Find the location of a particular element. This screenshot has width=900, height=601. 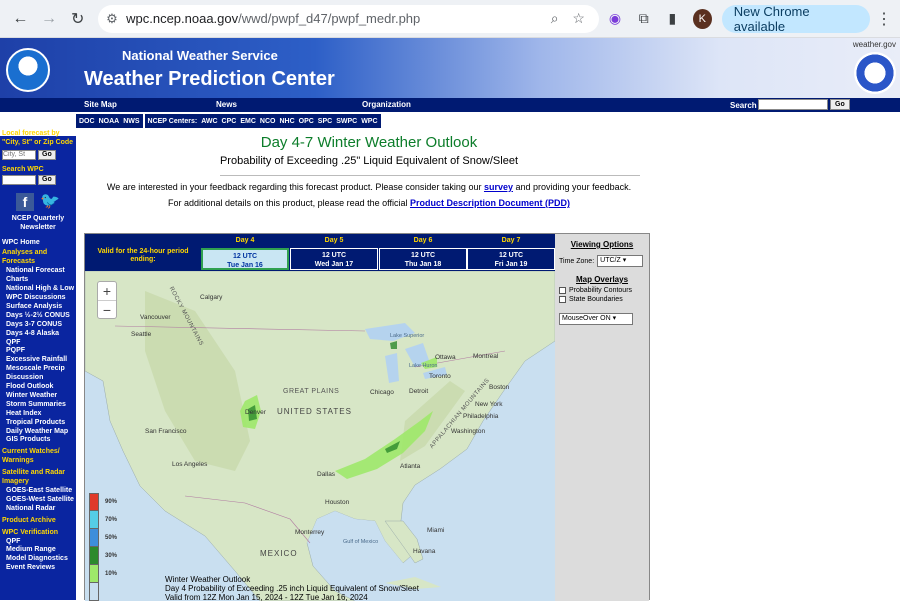

map-city-label: Philadelphia is located at coordinates (481, 416).